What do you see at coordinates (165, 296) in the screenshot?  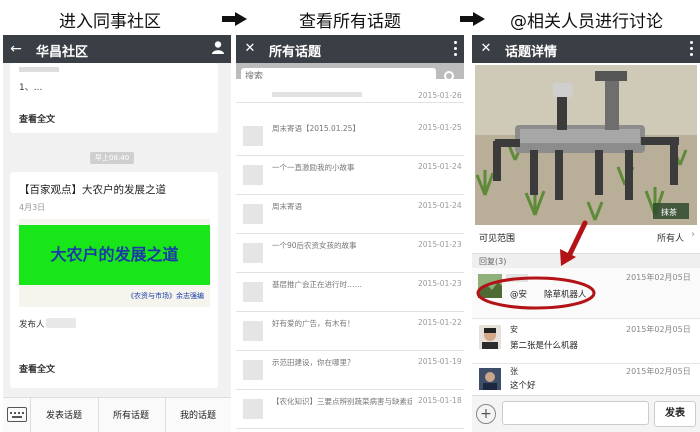 I see `banner-subtitle: 《农资与市场》余志强编` at bounding box center [165, 296].